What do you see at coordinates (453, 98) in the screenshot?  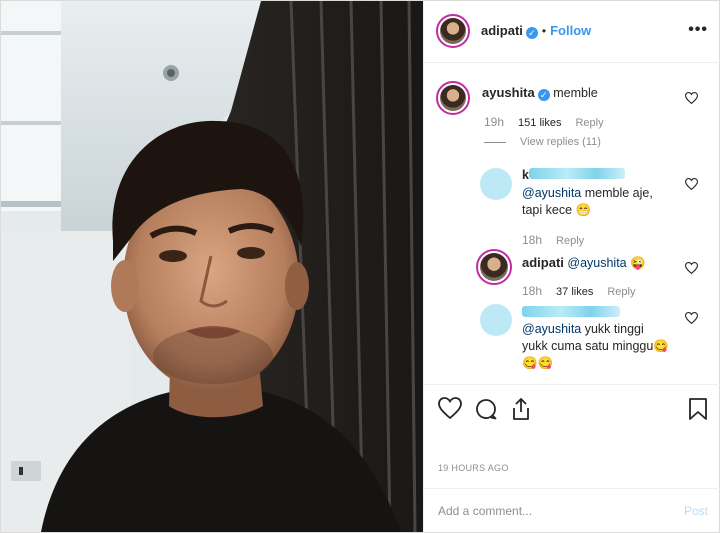 I see `comment-avatar` at bounding box center [453, 98].